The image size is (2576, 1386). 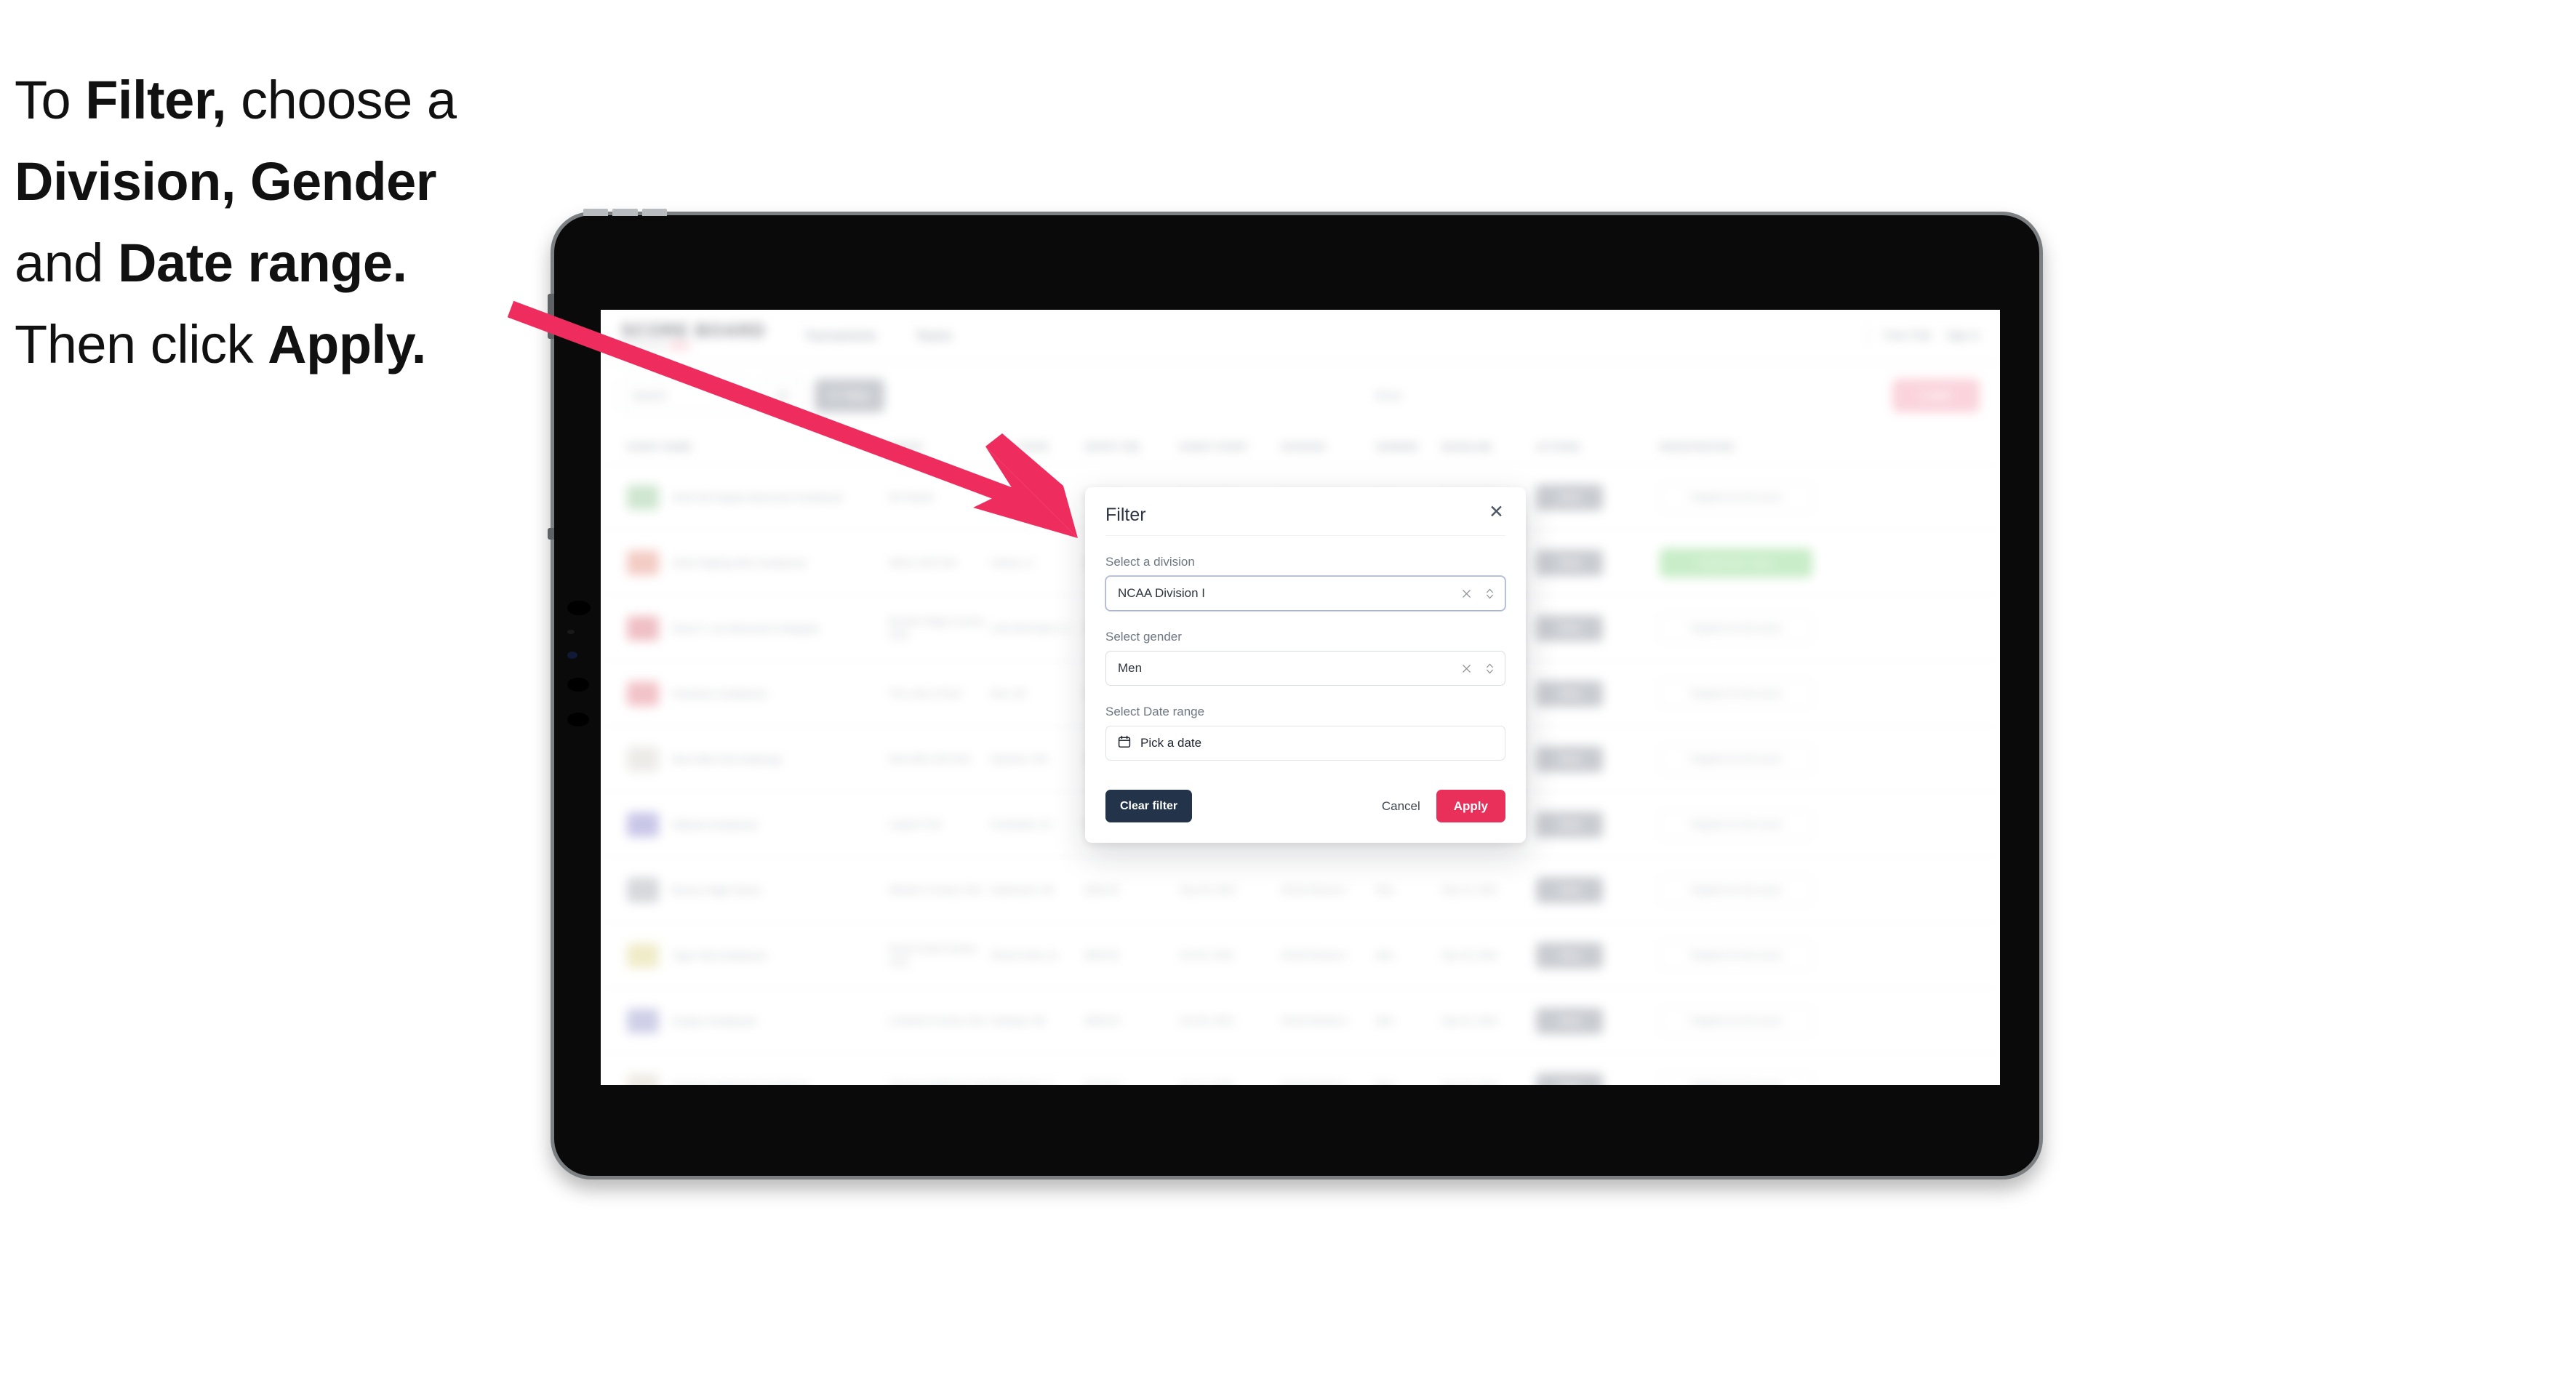 What do you see at coordinates (262, 263) in the screenshot?
I see `caption-l3-bold: Date range.` at bounding box center [262, 263].